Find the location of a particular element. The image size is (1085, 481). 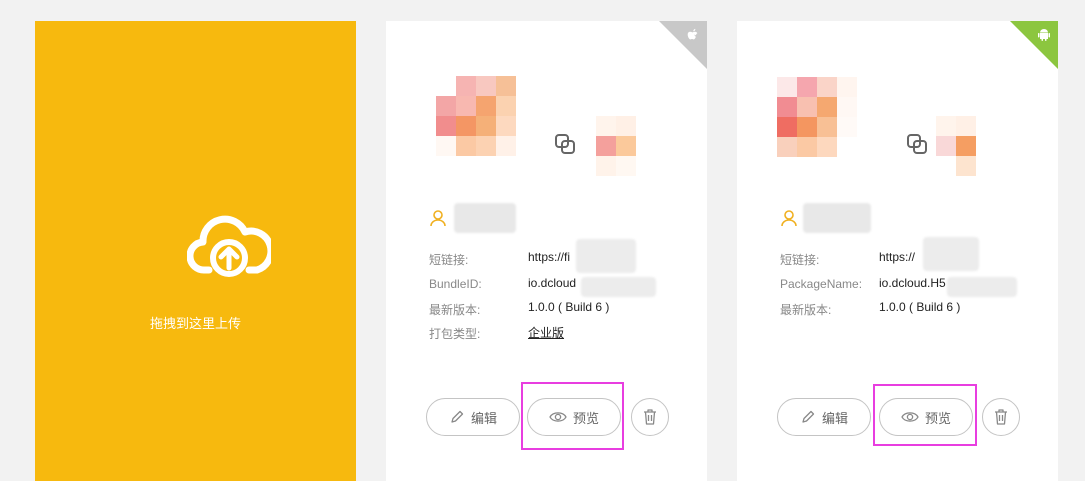

android-icon is located at coordinates (1044, 35).